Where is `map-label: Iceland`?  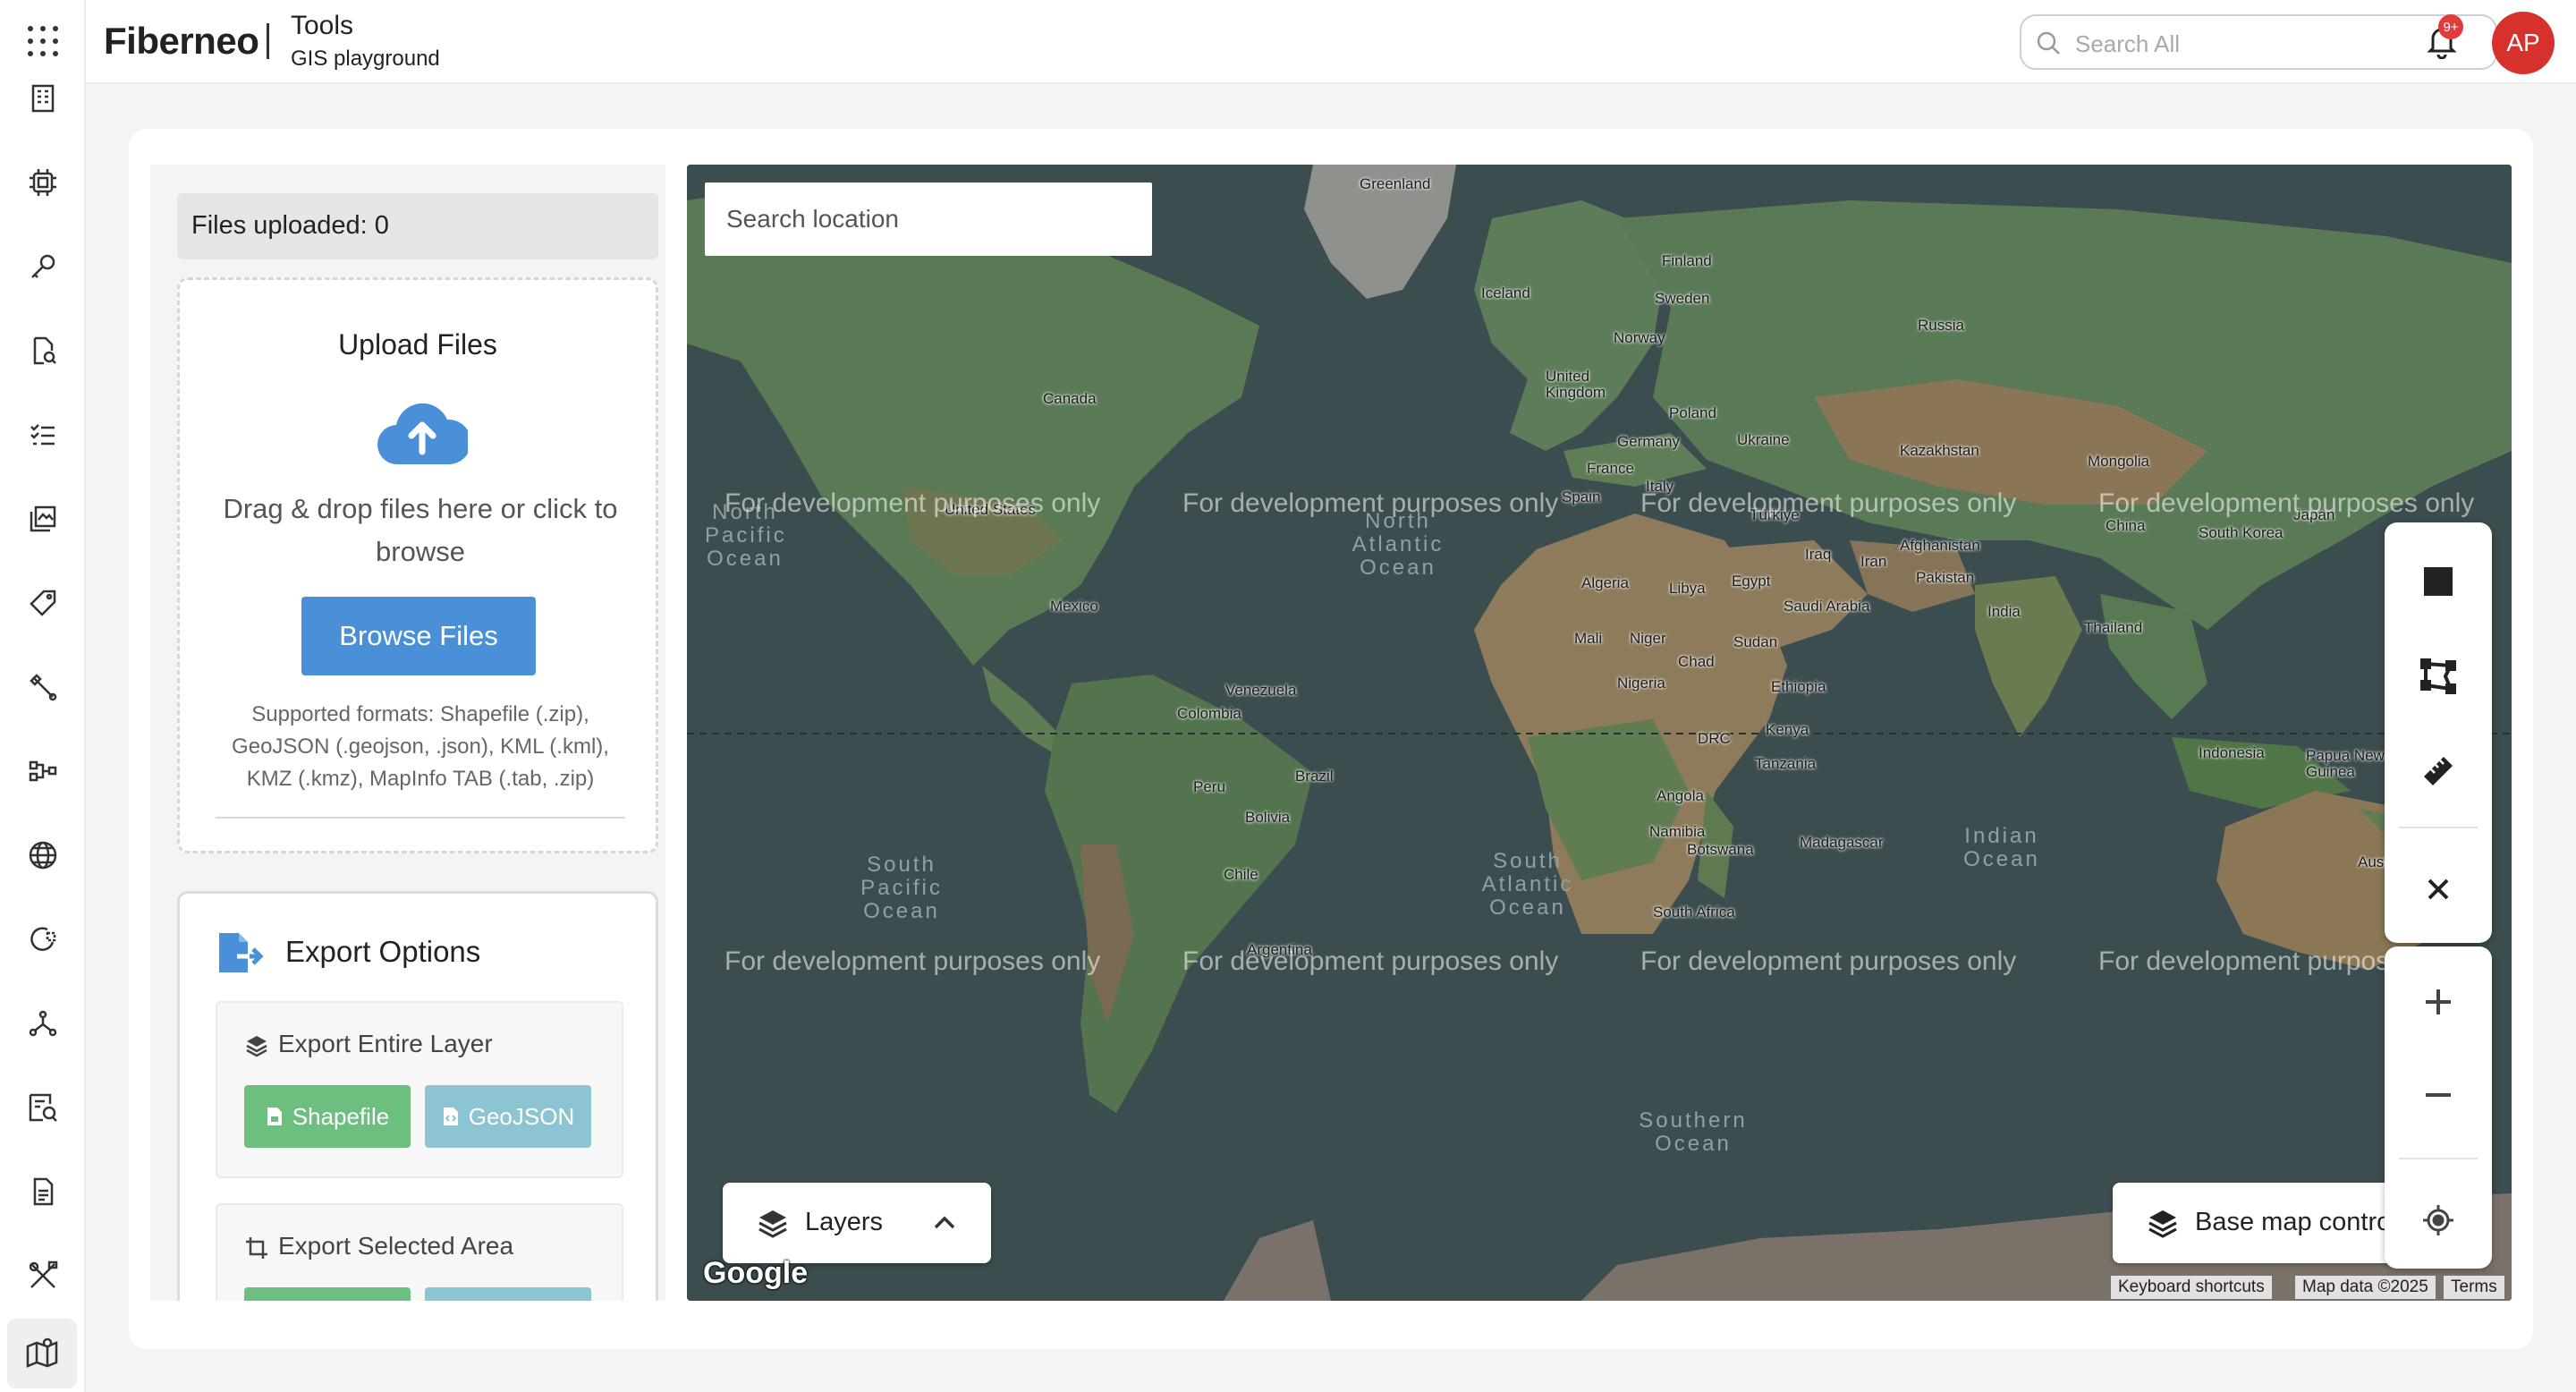
map-label: Iceland is located at coordinates (1505, 292).